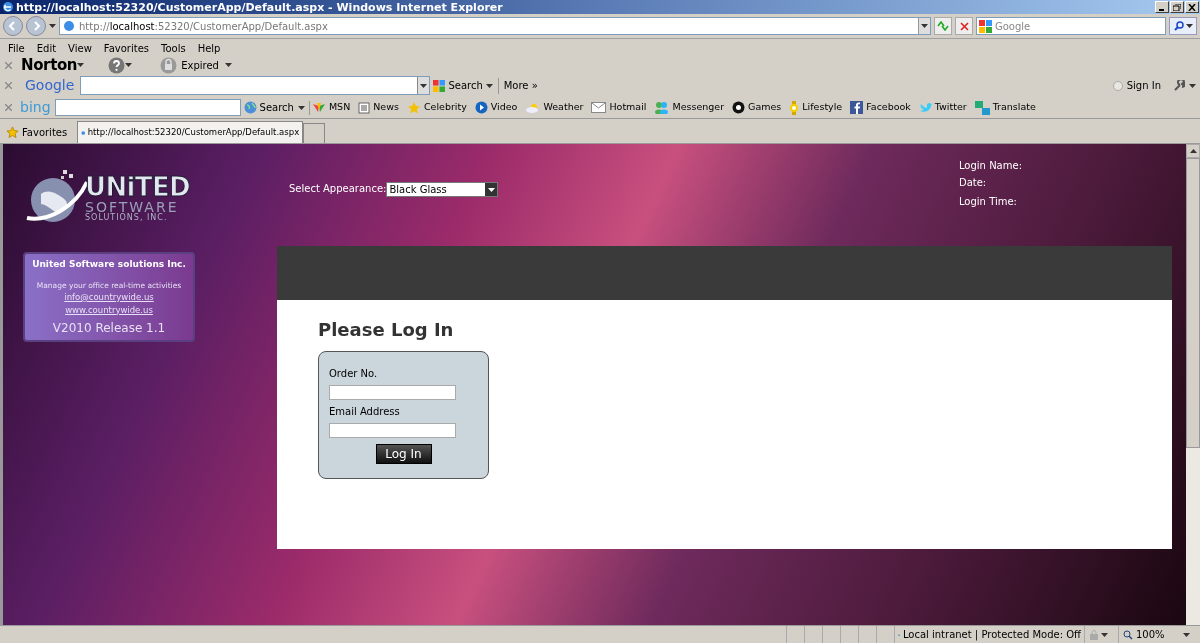 This screenshot has height=643, width=1200. What do you see at coordinates (16, 48) in the screenshot?
I see `menu-item: File` at bounding box center [16, 48].